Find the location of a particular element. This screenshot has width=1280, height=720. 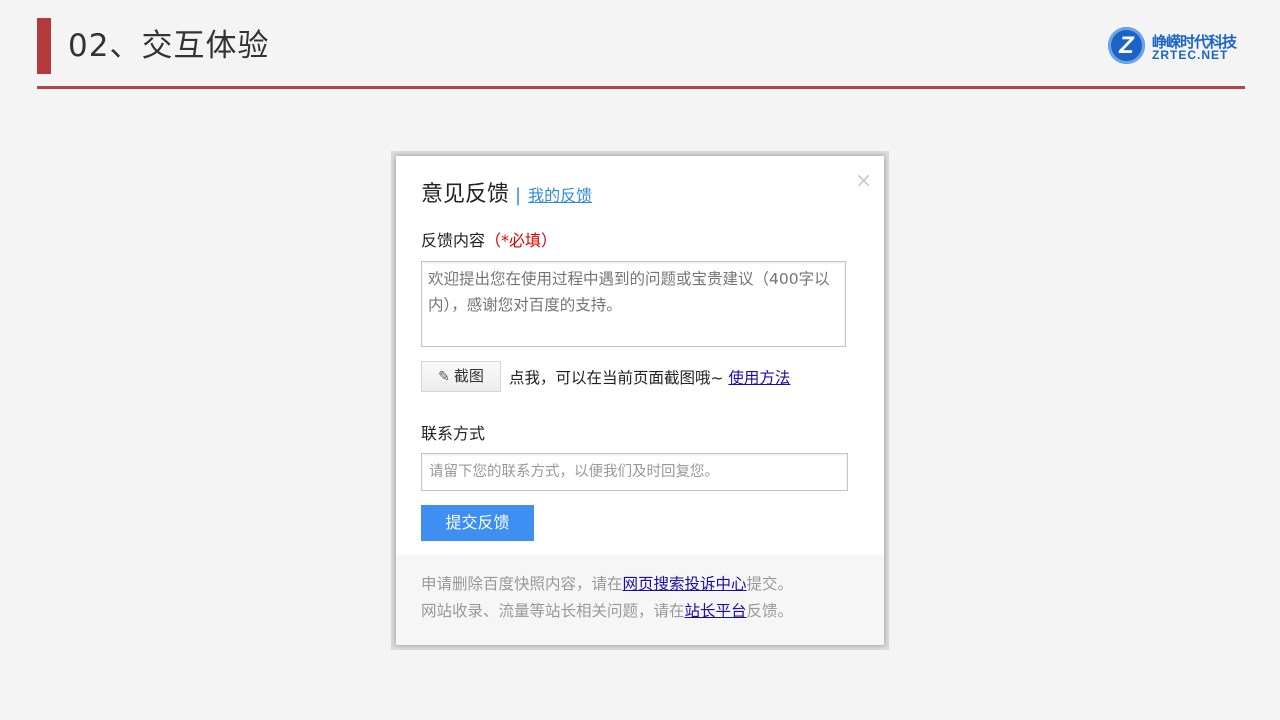

dialog-title-row: 意见反馈 | 我的反馈 is located at coordinates (506, 192).